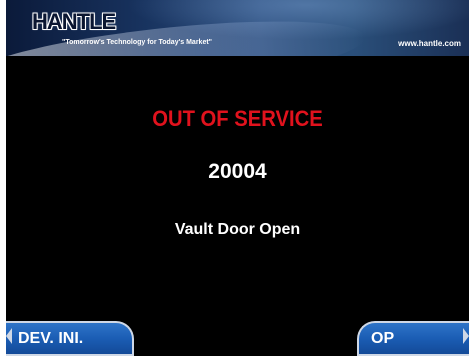 This screenshot has height=356, width=474. I want to click on error-message: Vault Door Open, so click(237, 229).